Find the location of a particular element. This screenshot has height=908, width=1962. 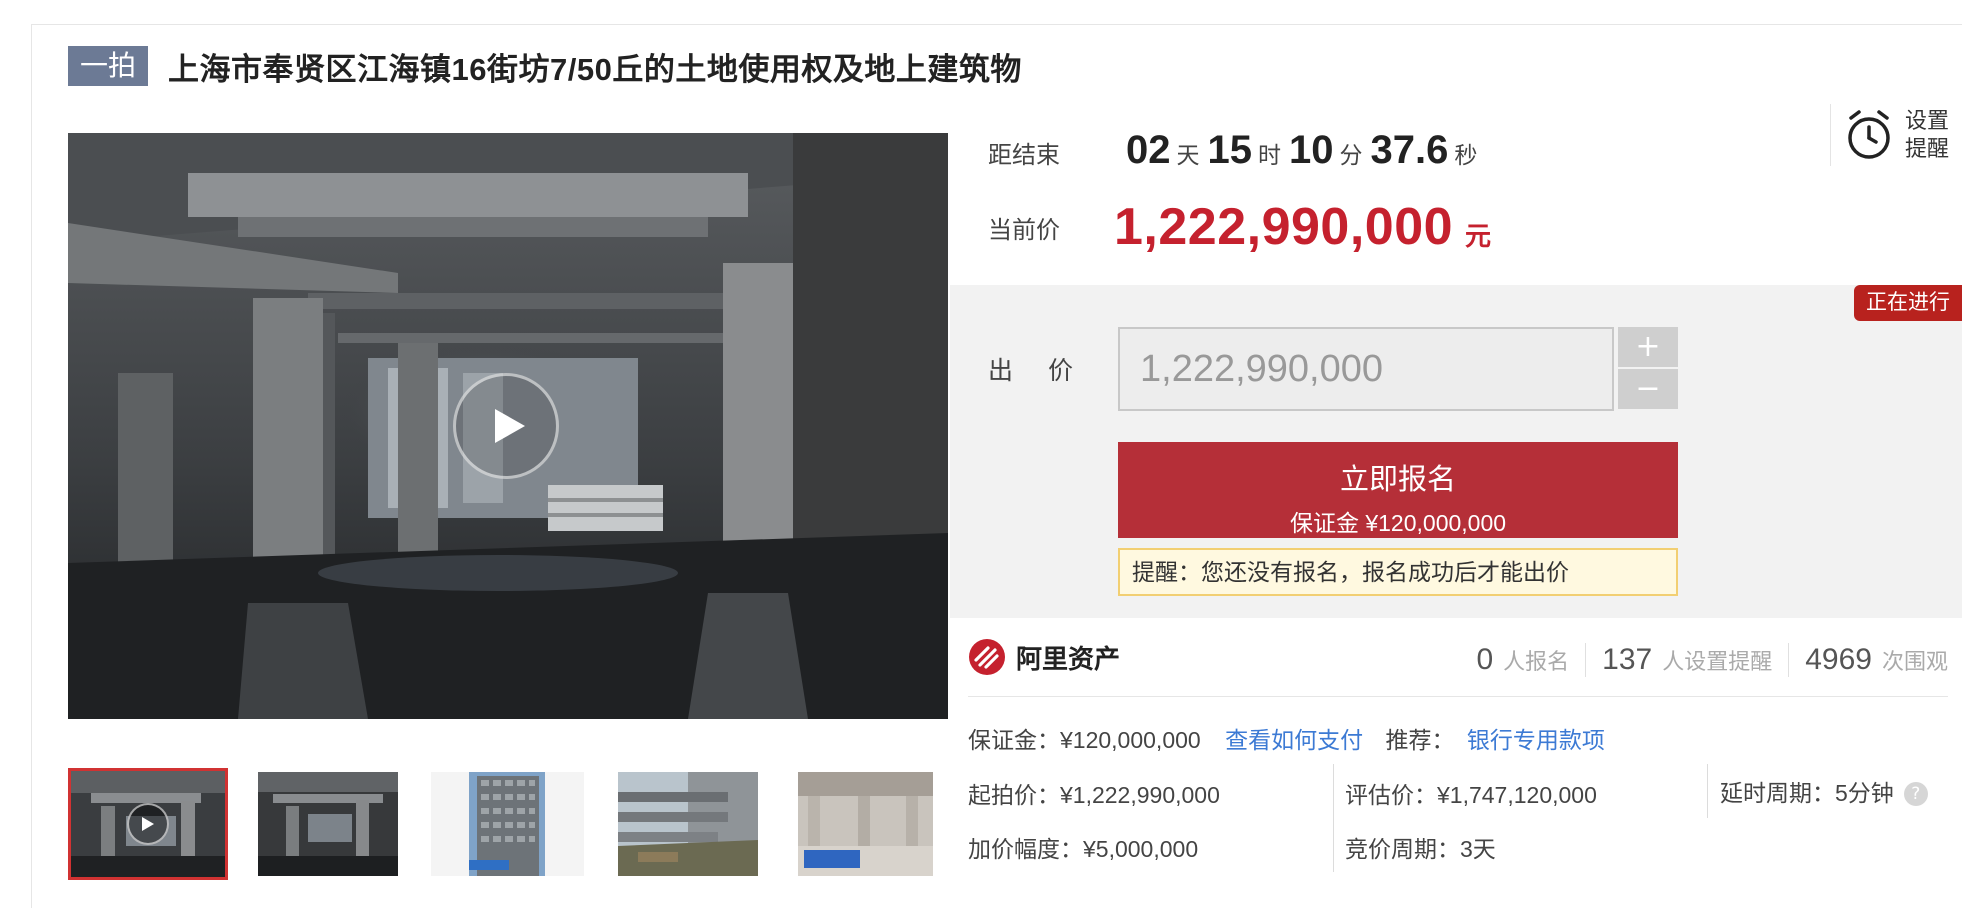

how-to-pay-link: 查看如何支付 is located at coordinates (1294, 740).